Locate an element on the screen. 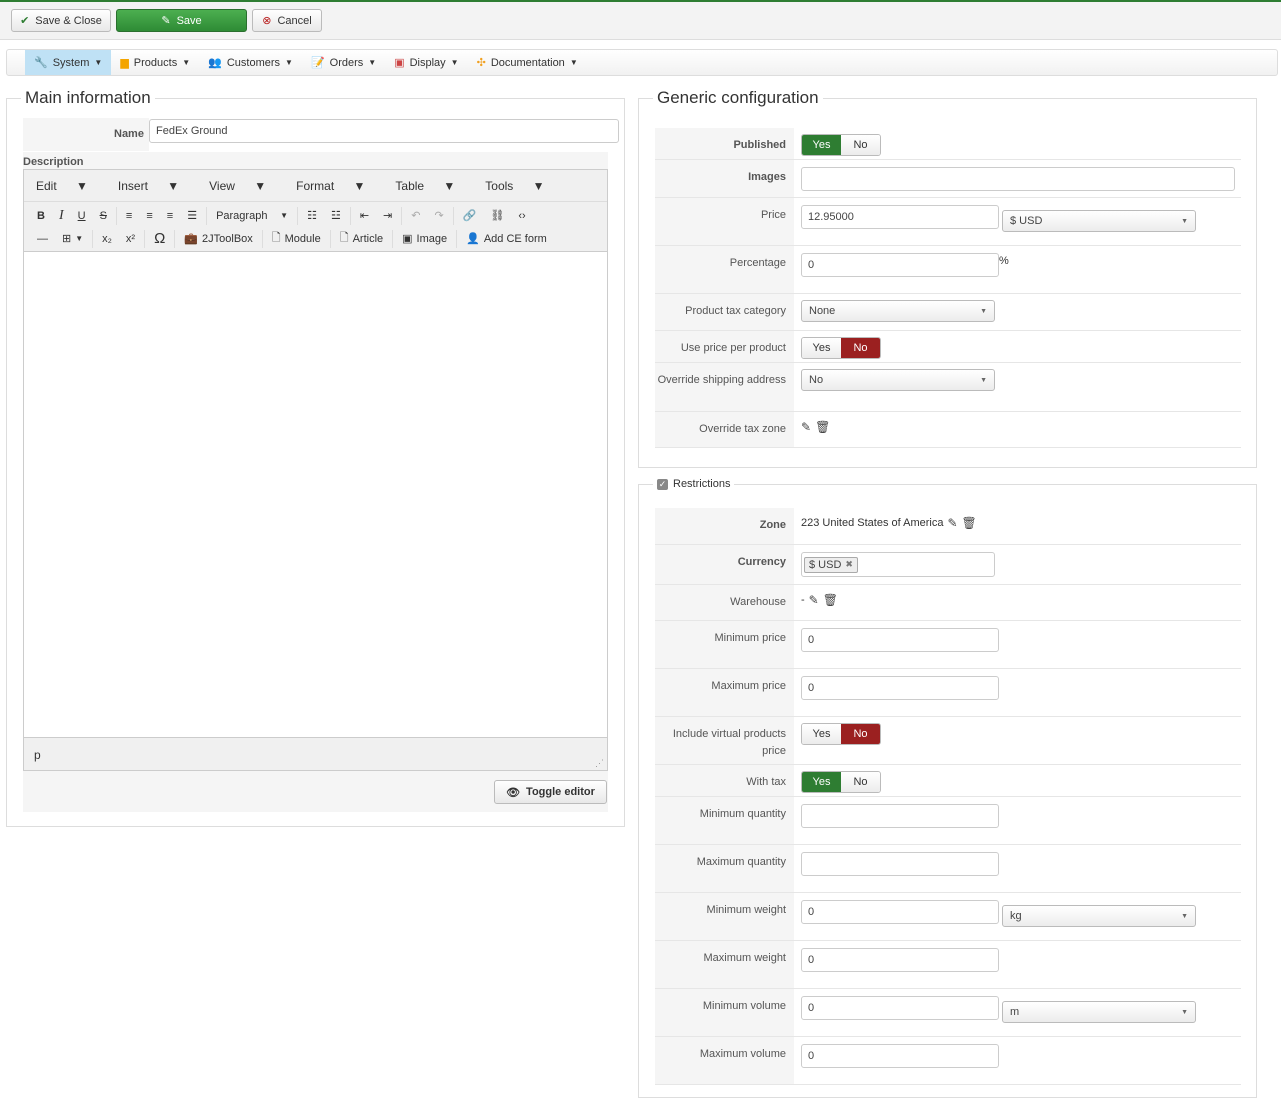 This screenshot has height=1098, width=1281. outdent-icon: ⇤ is located at coordinates (364, 215).